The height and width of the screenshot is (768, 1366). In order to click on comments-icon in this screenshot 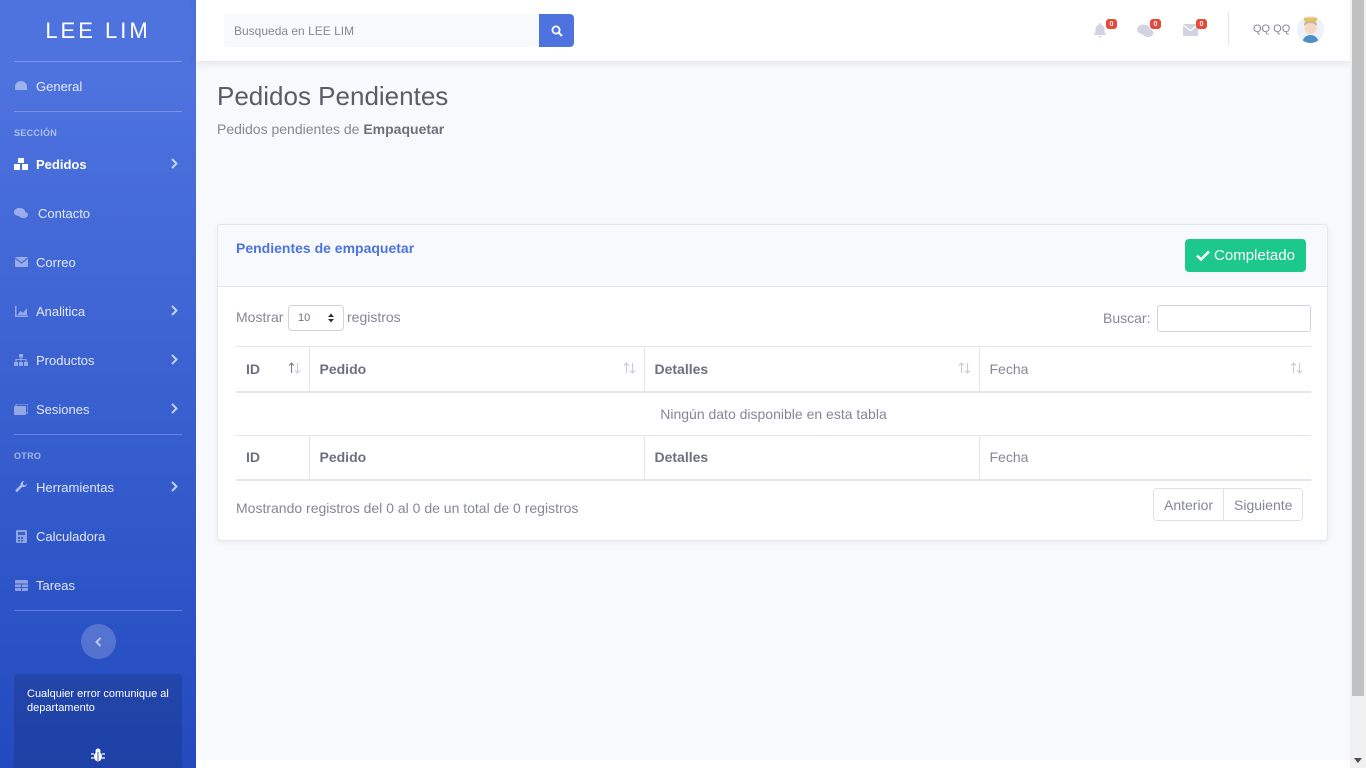, I will do `click(21, 213)`.